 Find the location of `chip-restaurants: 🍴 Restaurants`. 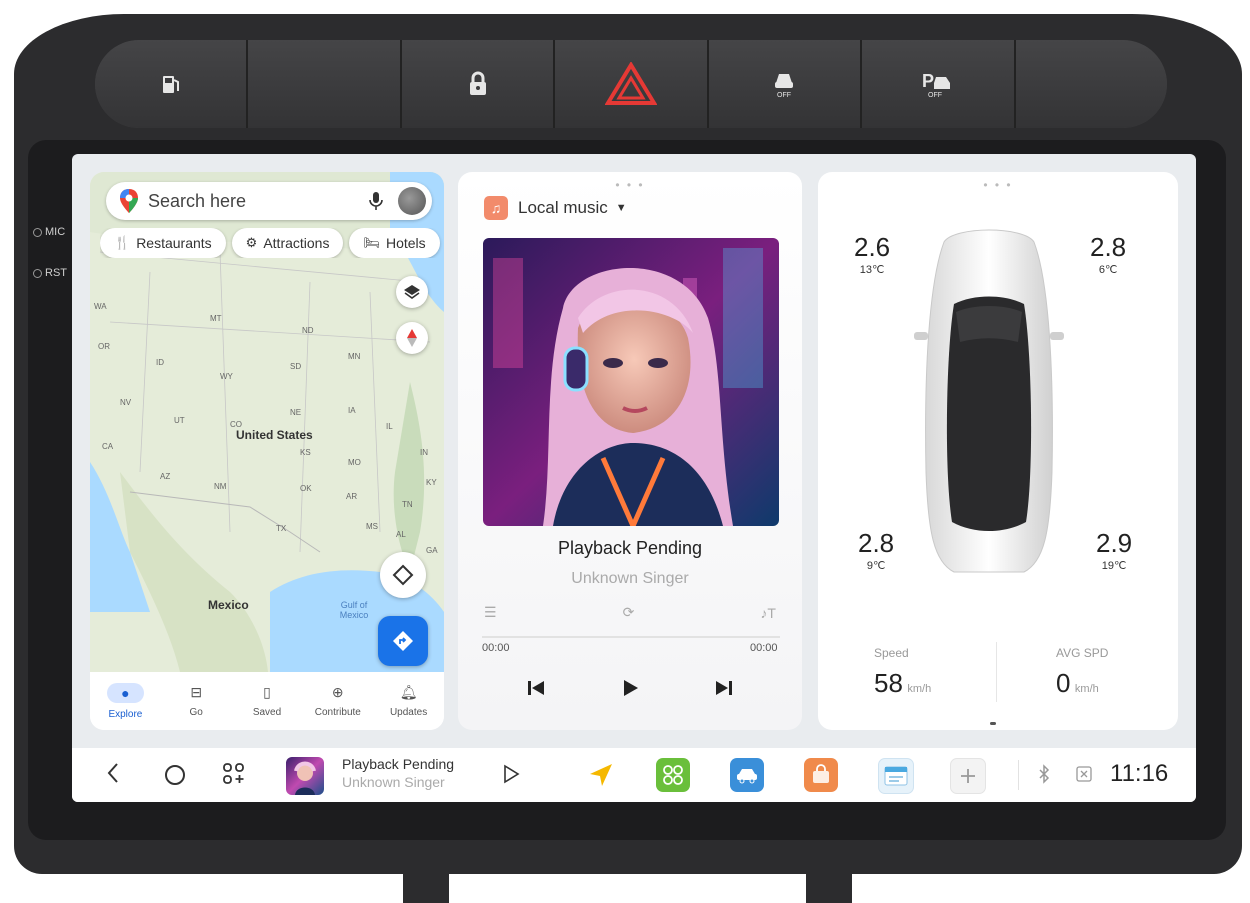

chip-restaurants: 🍴 Restaurants is located at coordinates (163, 243).